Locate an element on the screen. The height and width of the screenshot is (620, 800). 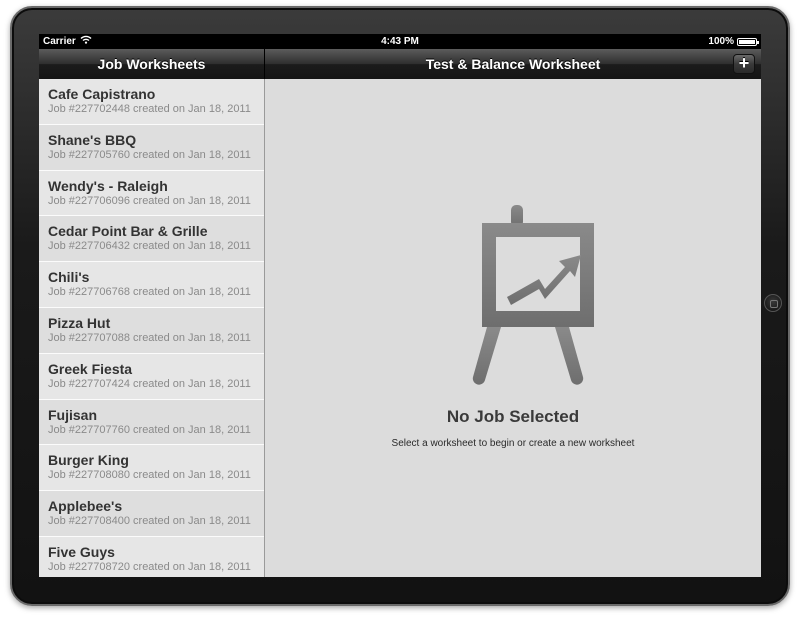
presentation-easel-icon is located at coordinates (518, 296).